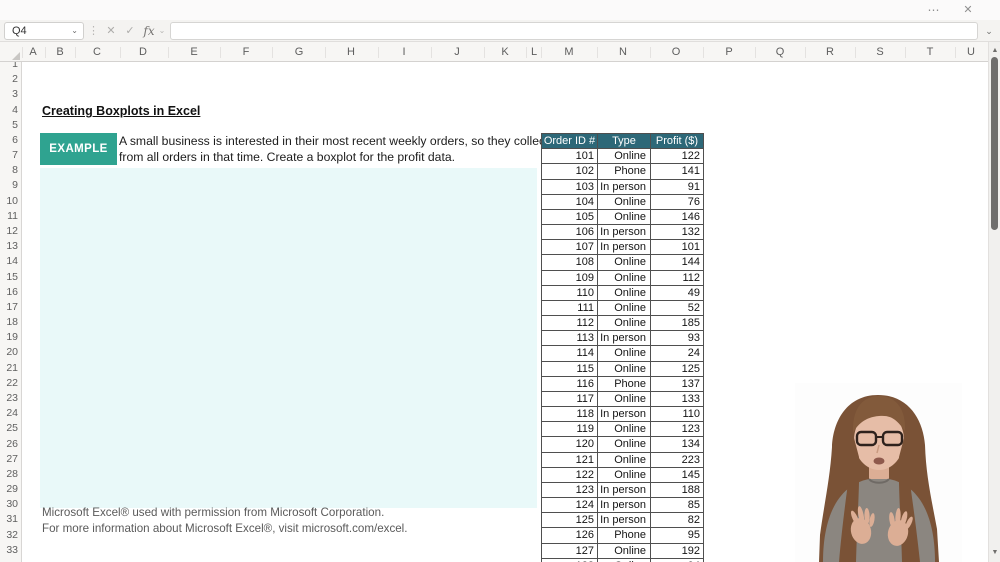 This screenshot has width=1000, height=562. What do you see at coordinates (570, 506) in the screenshot?
I see `cell-order-id: 124` at bounding box center [570, 506].